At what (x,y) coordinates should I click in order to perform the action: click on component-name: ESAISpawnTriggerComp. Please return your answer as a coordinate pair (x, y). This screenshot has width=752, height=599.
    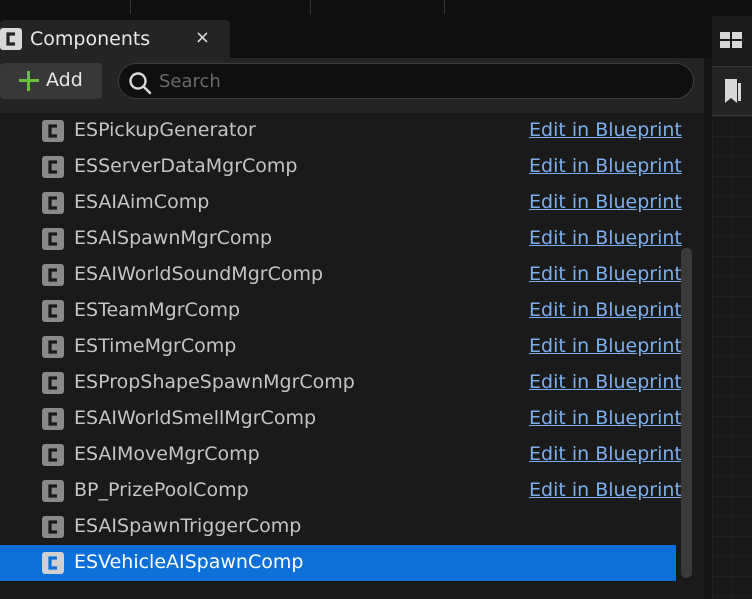
    Looking at the image, I should click on (188, 526).